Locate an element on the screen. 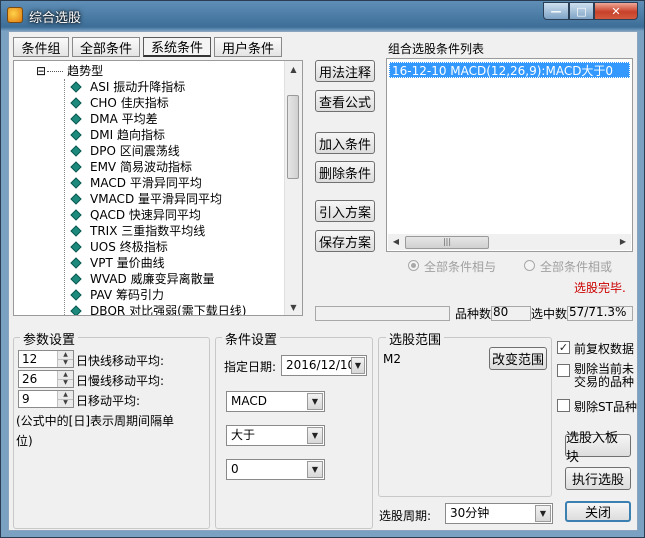 Image resolution: width=645 pixels, height=538 pixels. date-picker: 2016/12/10 ▼ is located at coordinates (324, 365).